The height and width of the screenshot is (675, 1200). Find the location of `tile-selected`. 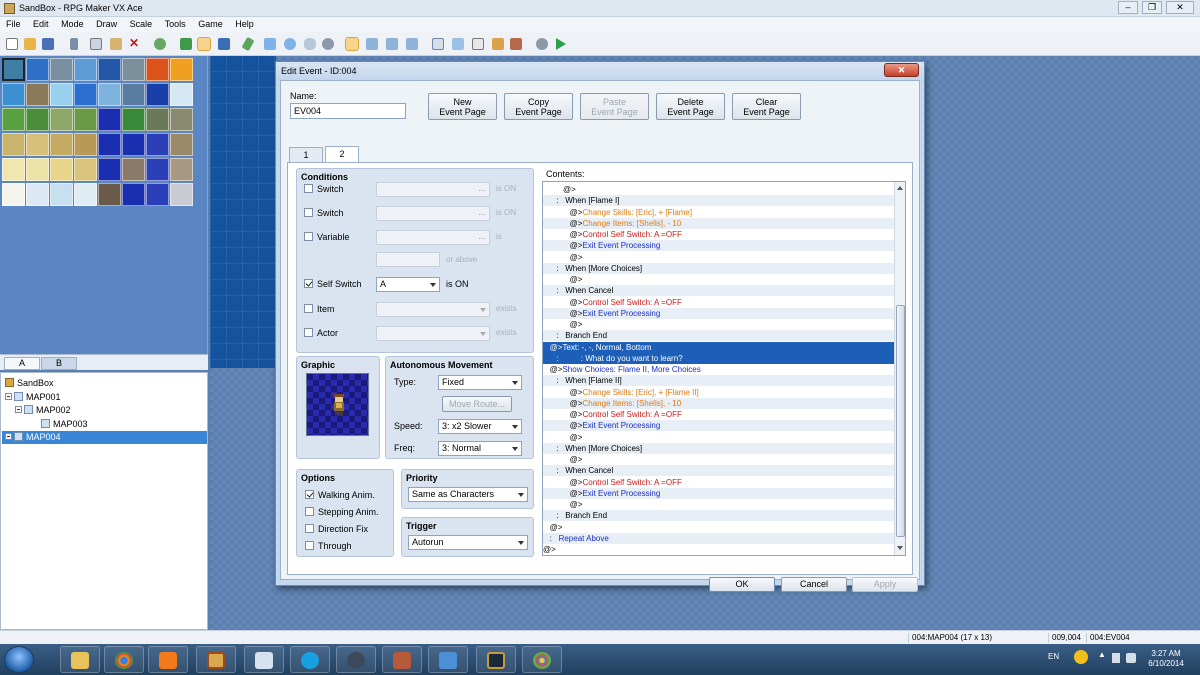

tile-selected is located at coordinates (13, 69).